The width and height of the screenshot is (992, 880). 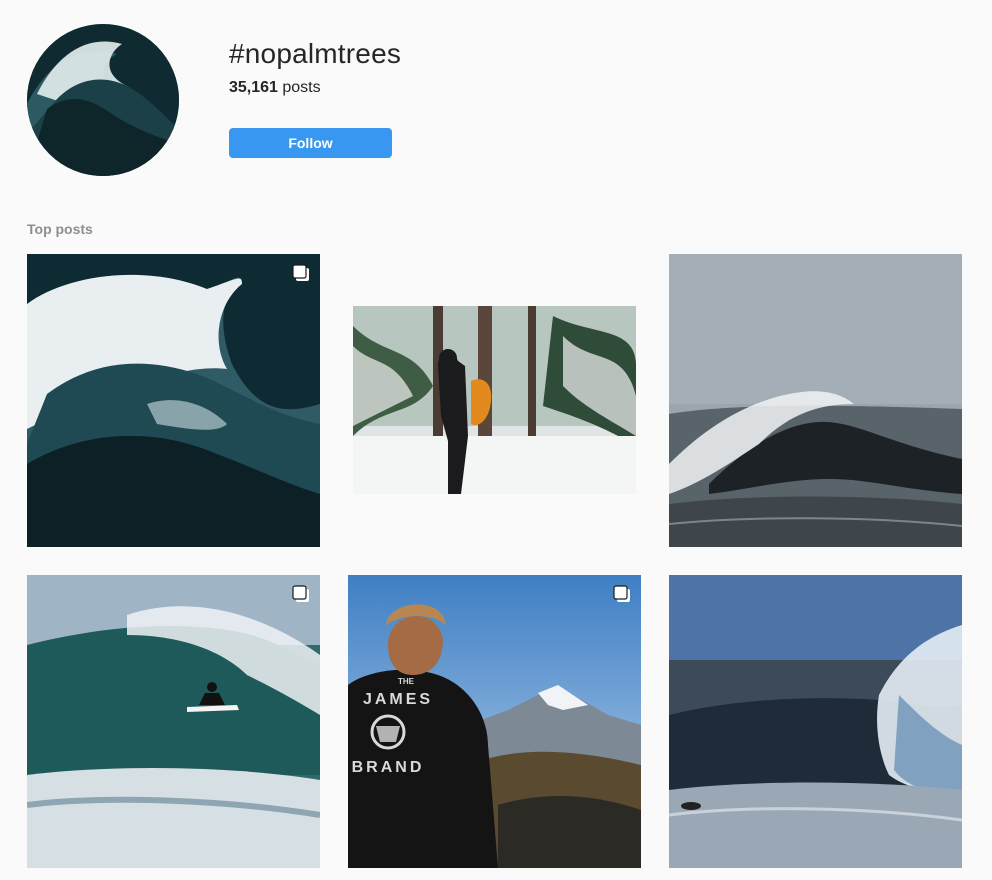 I want to click on top-posts-heading: Top posts, so click(x=60, y=229).